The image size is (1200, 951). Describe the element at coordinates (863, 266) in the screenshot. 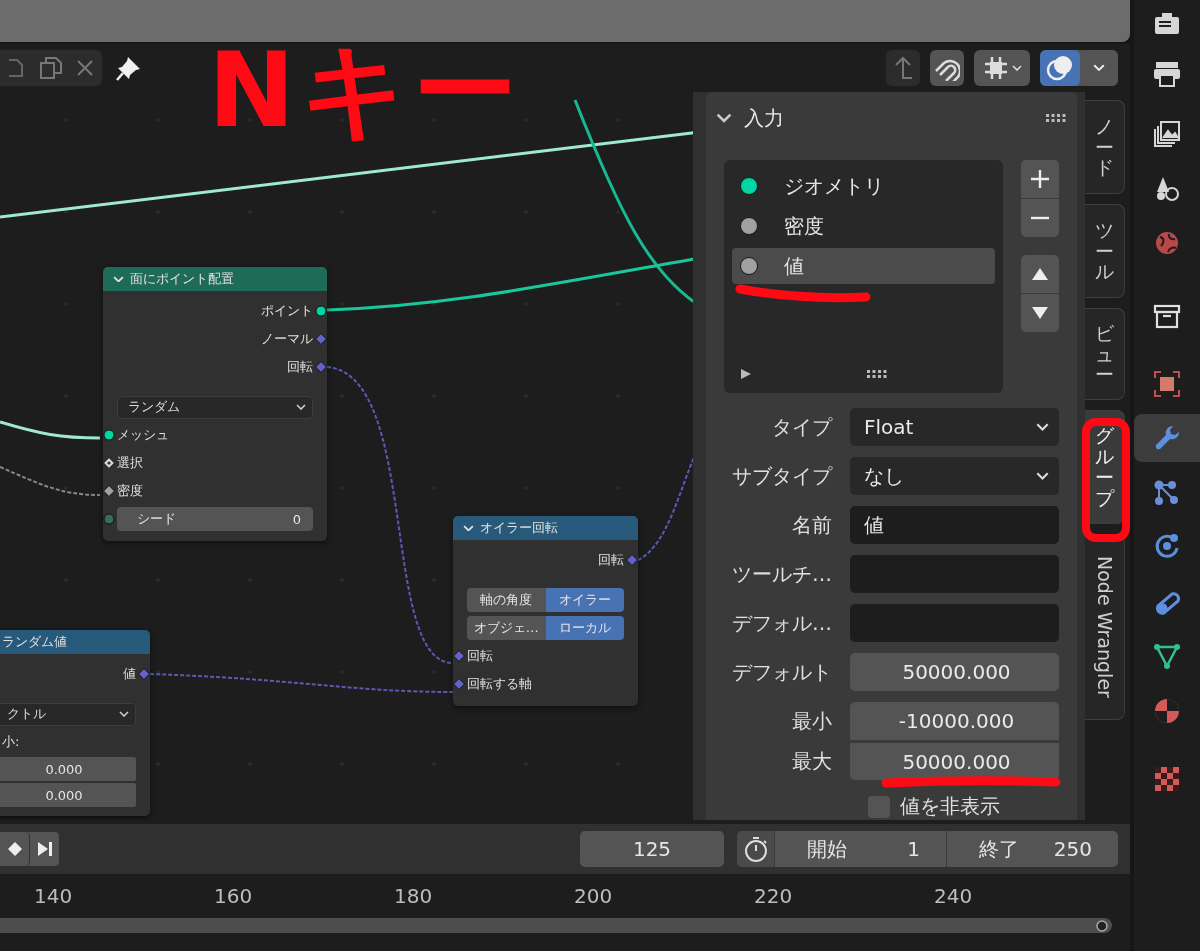

I see `socket-list-item: 値` at that location.